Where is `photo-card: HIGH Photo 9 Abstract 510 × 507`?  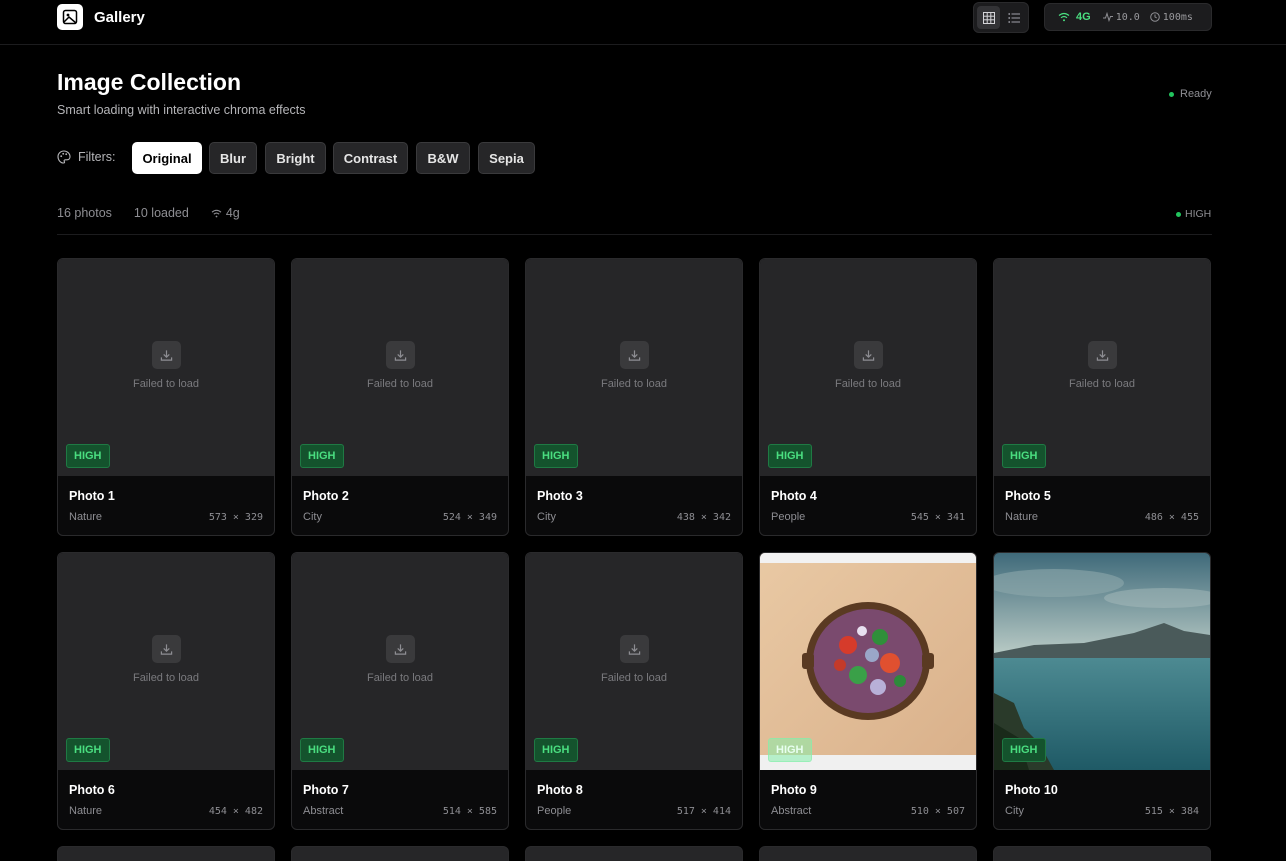
photo-card: HIGH Photo 9 Abstract 510 × 507 is located at coordinates (868, 691).